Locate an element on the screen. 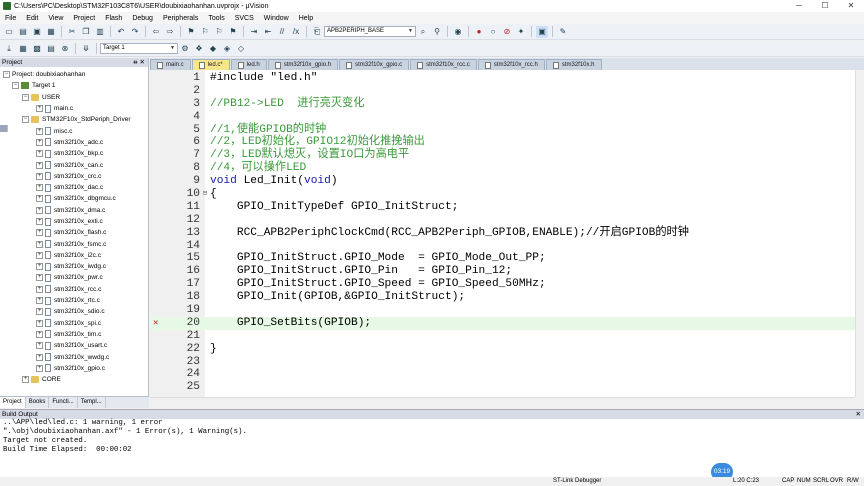 This screenshot has width=864, height=486. tree-item: − STM32F10x_StdPeriph_Driver is located at coordinates (74, 119).